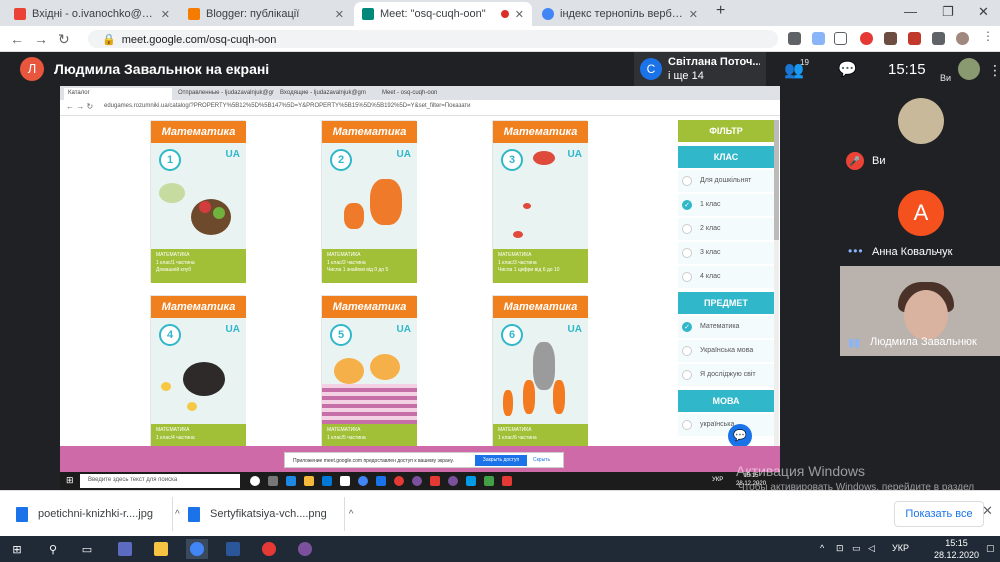 Image resolution: width=1000 pixels, height=562 pixels. I want to click on opera-ext-icon, so click(866, 38).